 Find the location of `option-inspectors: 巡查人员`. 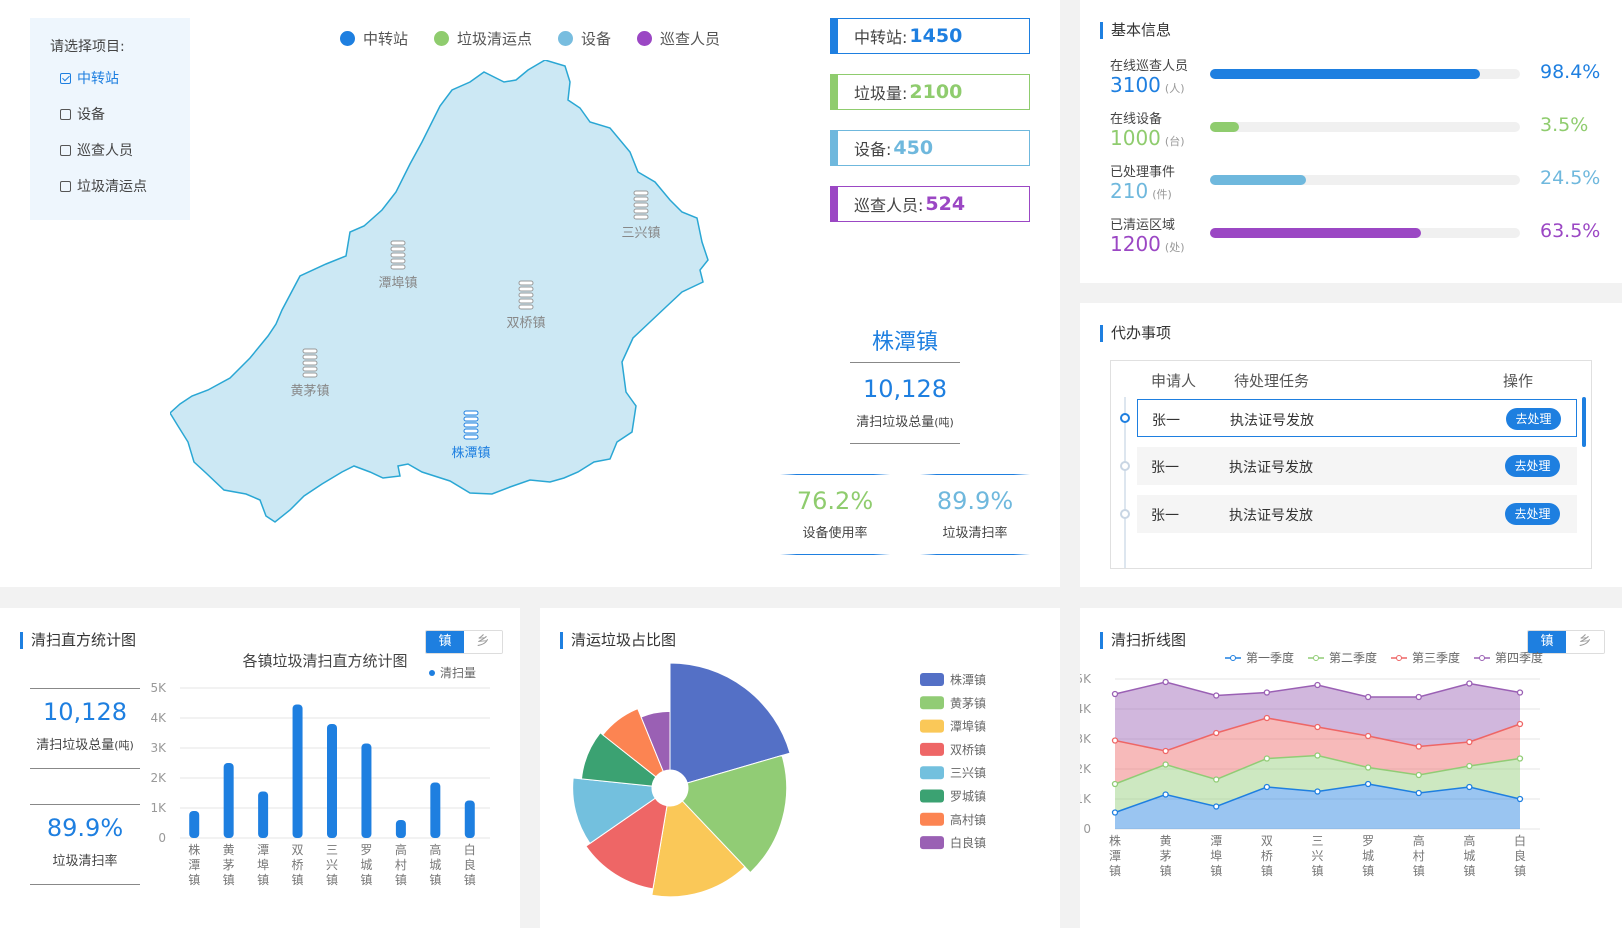

option-inspectors: 巡查人员 is located at coordinates (96, 150).